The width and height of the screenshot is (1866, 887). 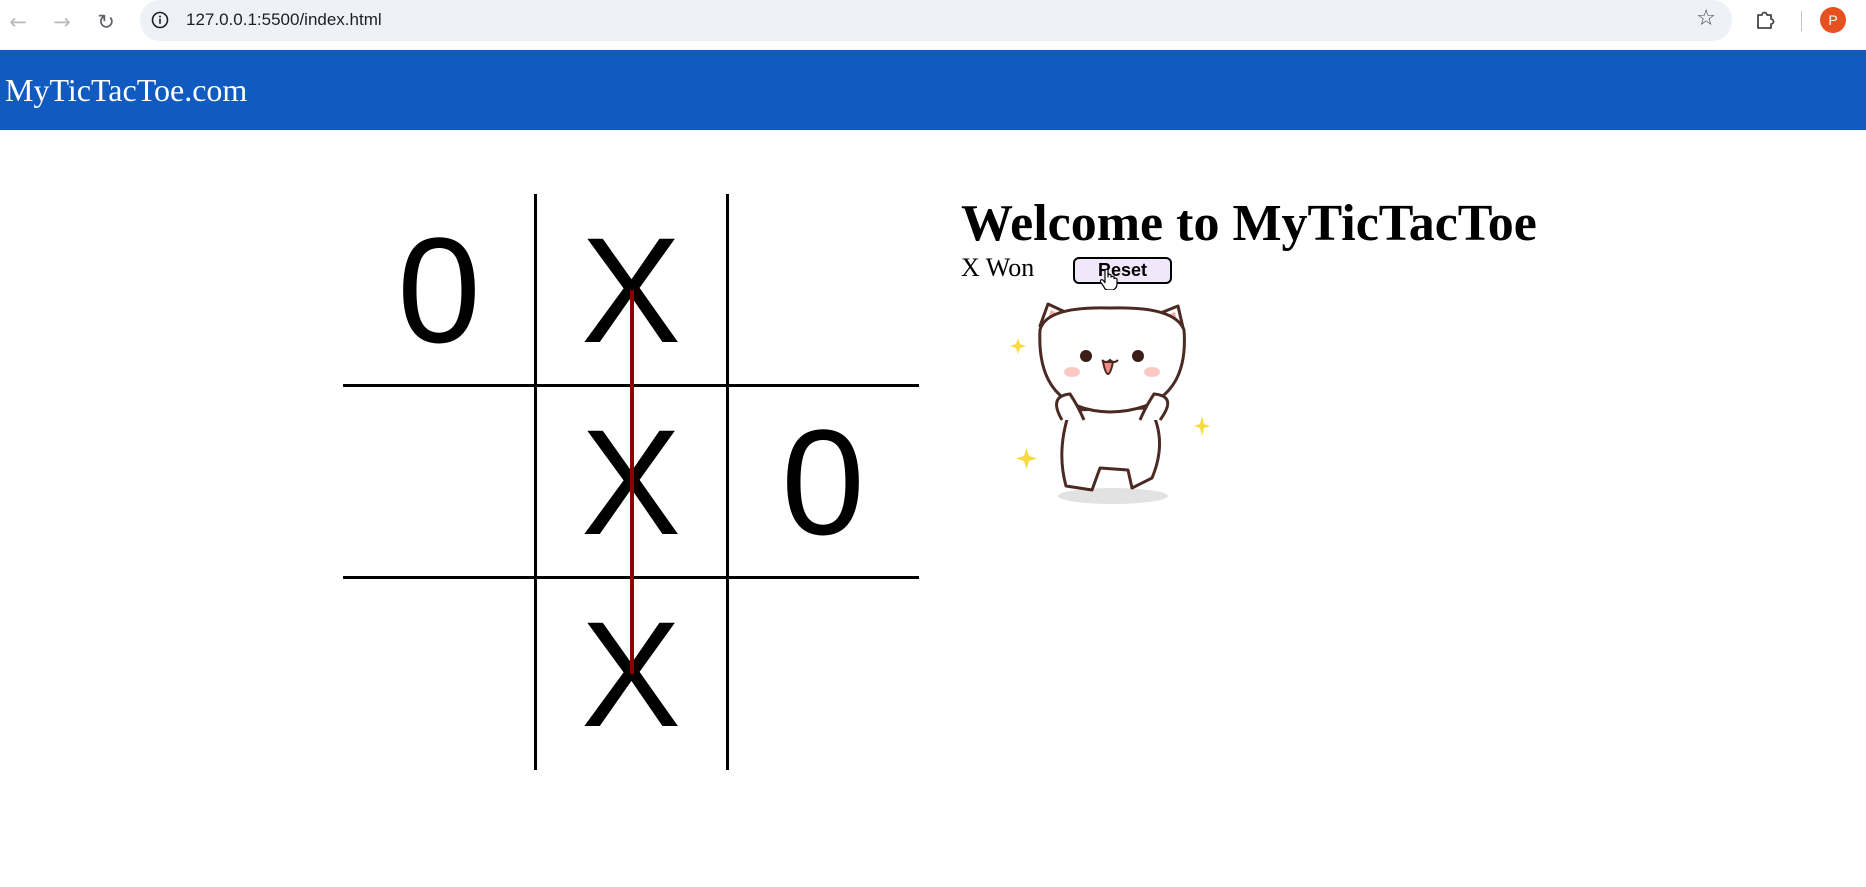 What do you see at coordinates (1122, 270) in the screenshot?
I see `reset-button: Reset` at bounding box center [1122, 270].